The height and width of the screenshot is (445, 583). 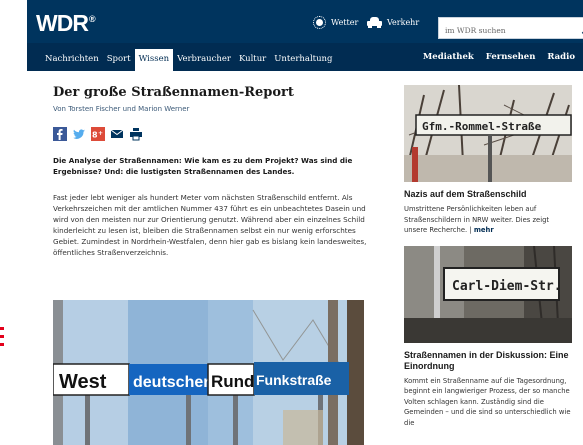 I want to click on weather-link: Wetter, so click(x=335, y=22).